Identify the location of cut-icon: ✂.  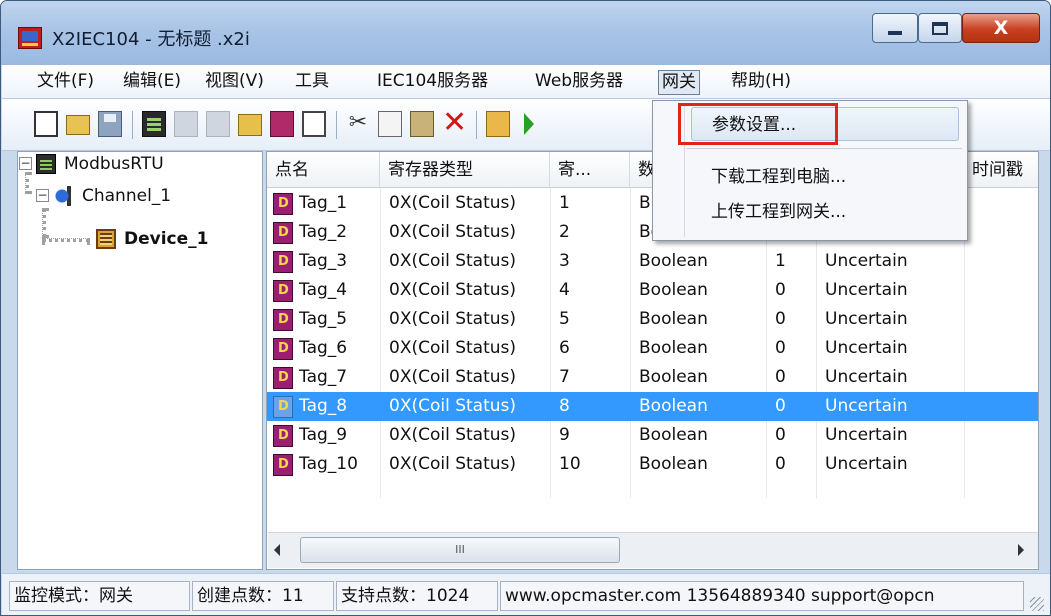
(358, 124).